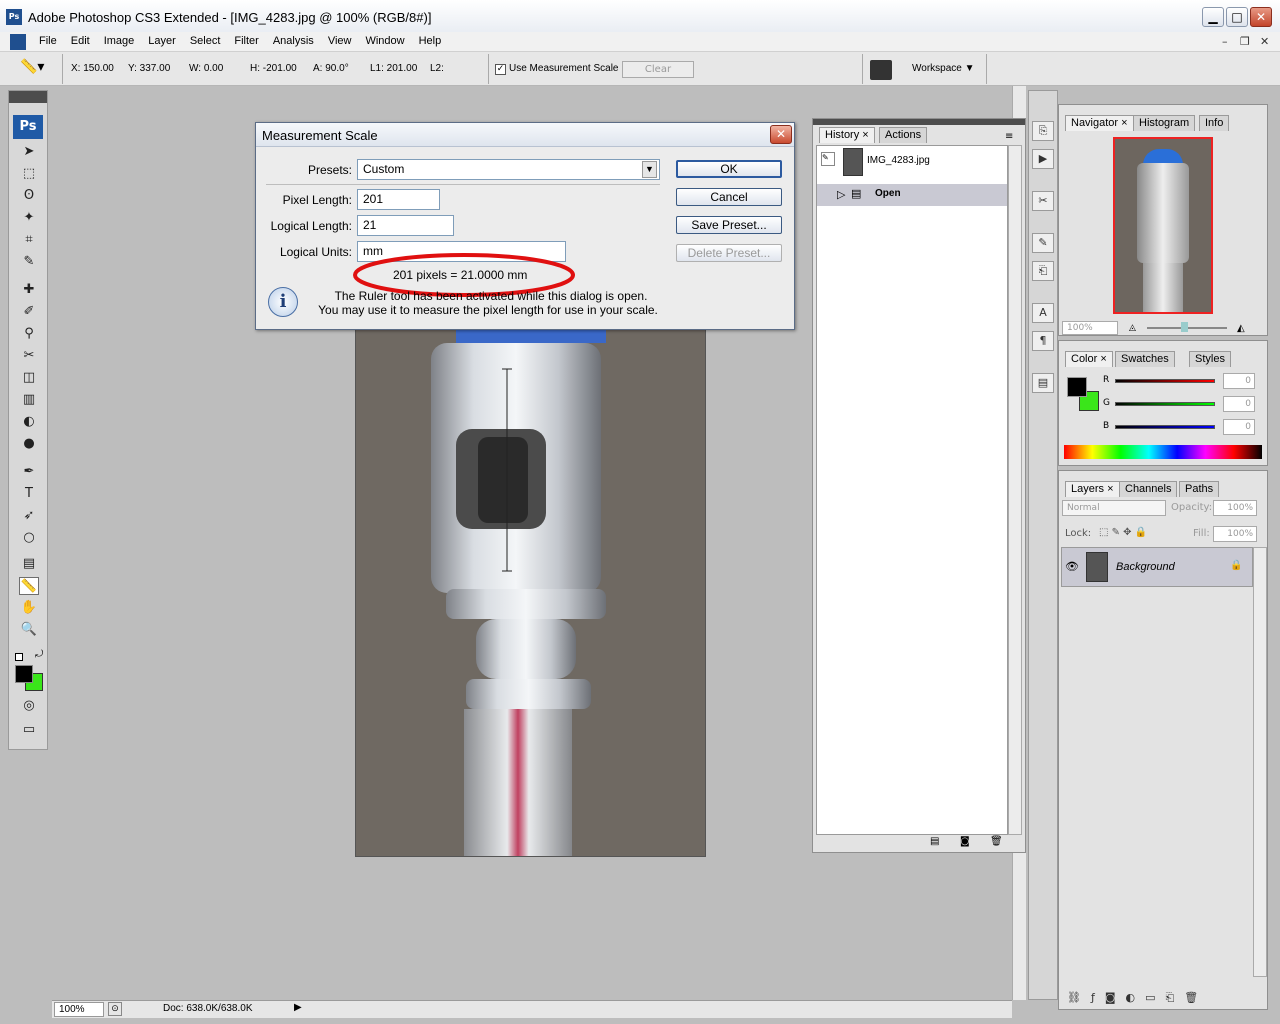 This screenshot has height=1024, width=1280. Describe the element at coordinates (1237, 17) in the screenshot. I see `maximize-button: □` at that location.